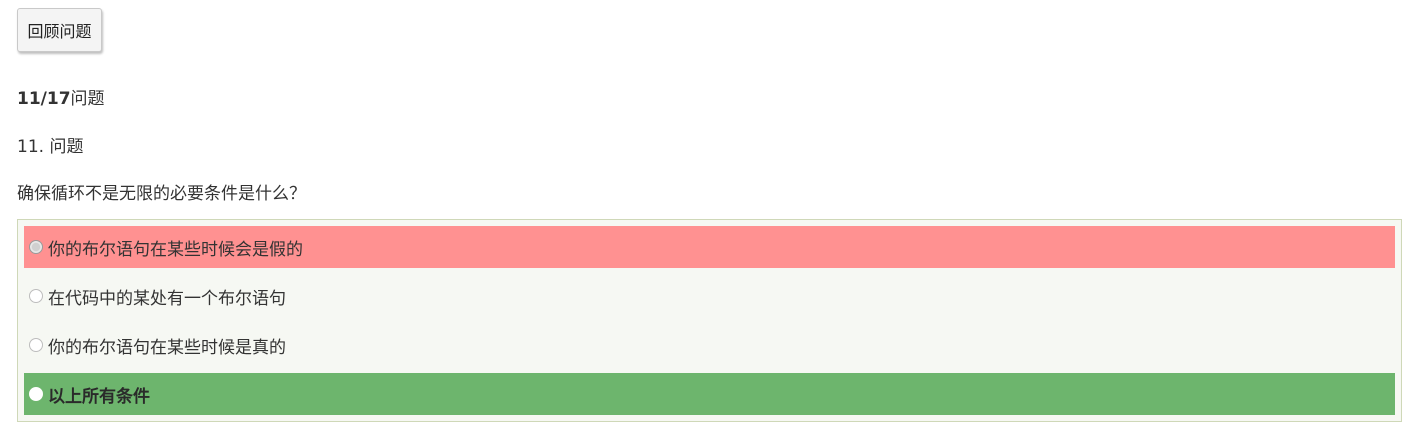 The width and height of the screenshot is (1416, 427). What do you see at coordinates (59, 30) in the screenshot?
I see `review-questions-button: 回顾问题` at bounding box center [59, 30].